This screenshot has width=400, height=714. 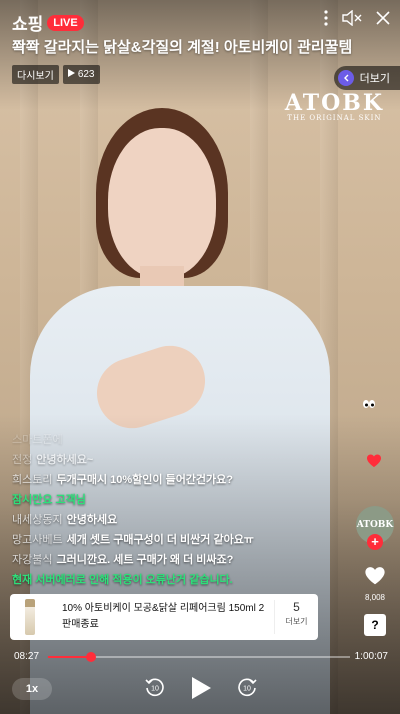 I want to click on more-button: 더보기, so click(x=366, y=78).